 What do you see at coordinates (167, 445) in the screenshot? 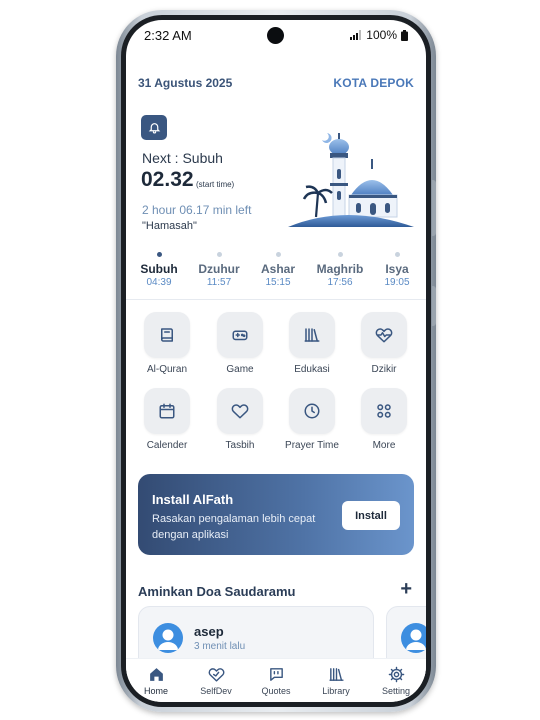
I see `menu-label: Calender` at bounding box center [167, 445].